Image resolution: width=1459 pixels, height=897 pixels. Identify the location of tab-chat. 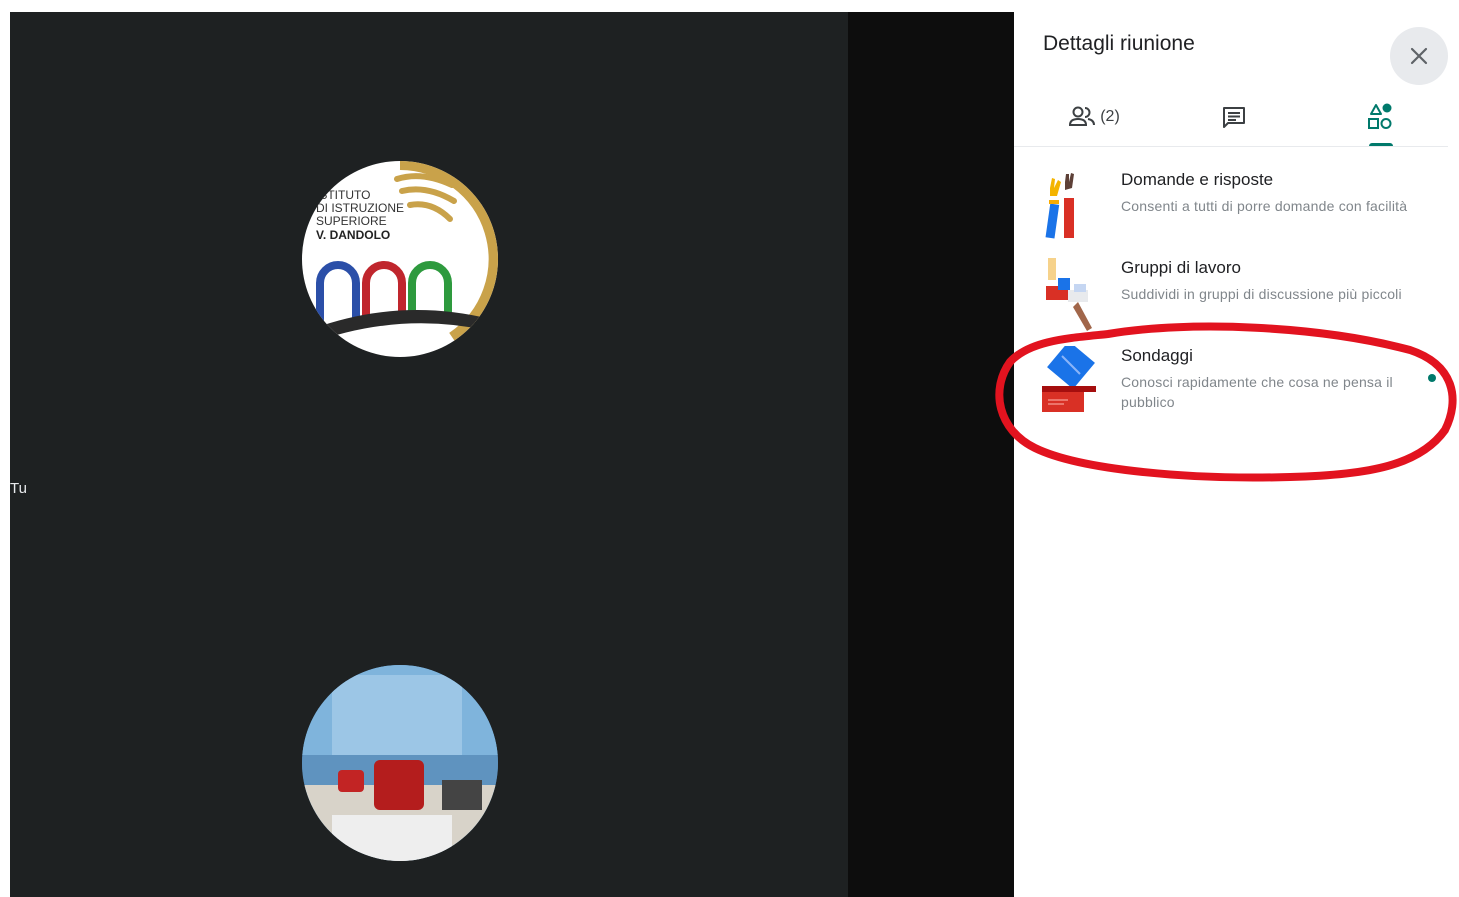
(1234, 117).